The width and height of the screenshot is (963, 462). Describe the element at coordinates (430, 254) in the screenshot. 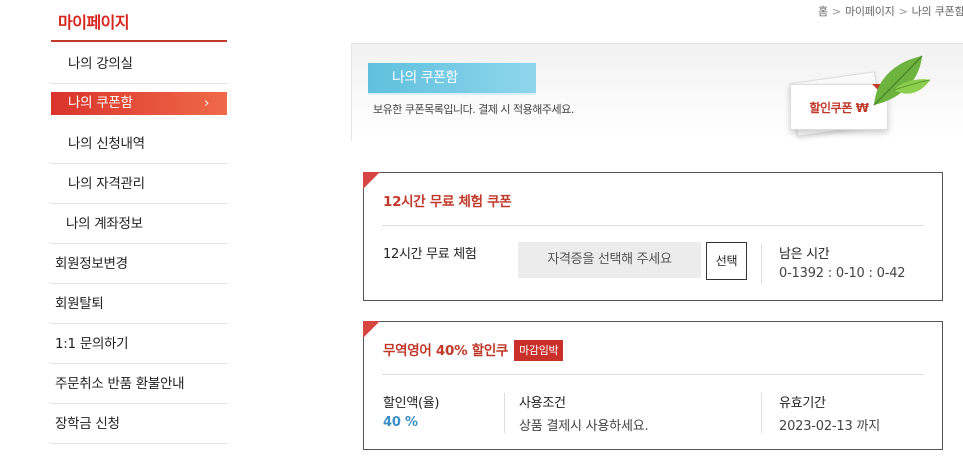

I see `coupon-name: 12시간 무료 체험` at that location.